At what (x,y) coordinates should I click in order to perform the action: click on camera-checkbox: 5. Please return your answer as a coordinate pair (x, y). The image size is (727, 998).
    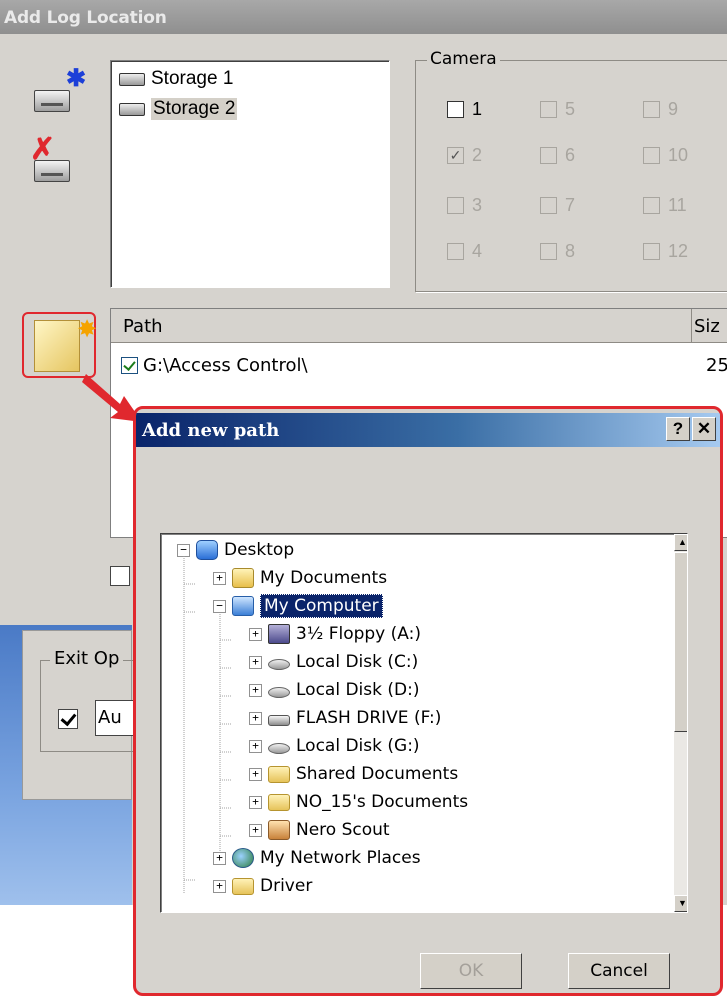
    Looking at the image, I should click on (557, 109).